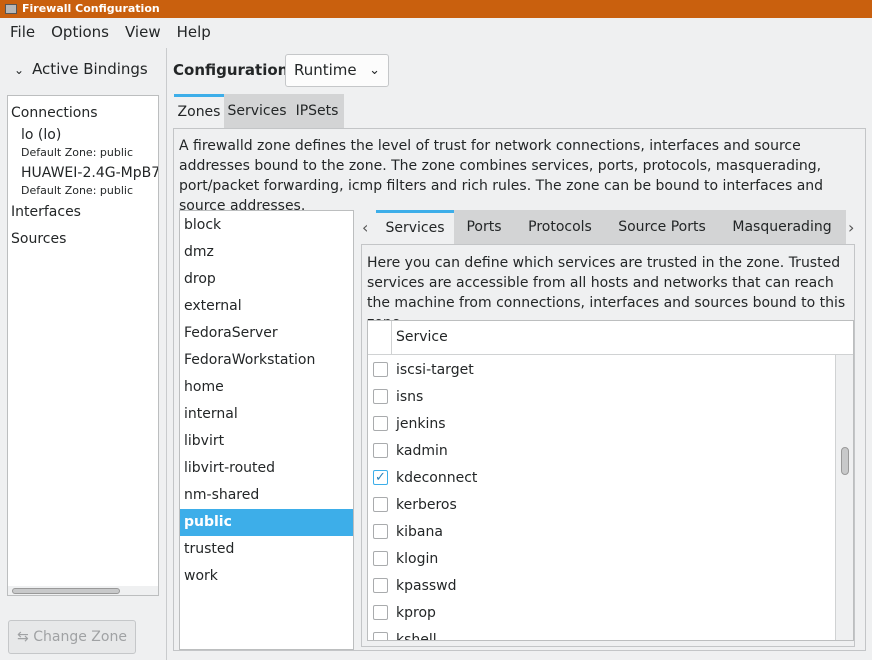  Describe the element at coordinates (266, 522) in the screenshot. I see `zone-item: public` at that location.